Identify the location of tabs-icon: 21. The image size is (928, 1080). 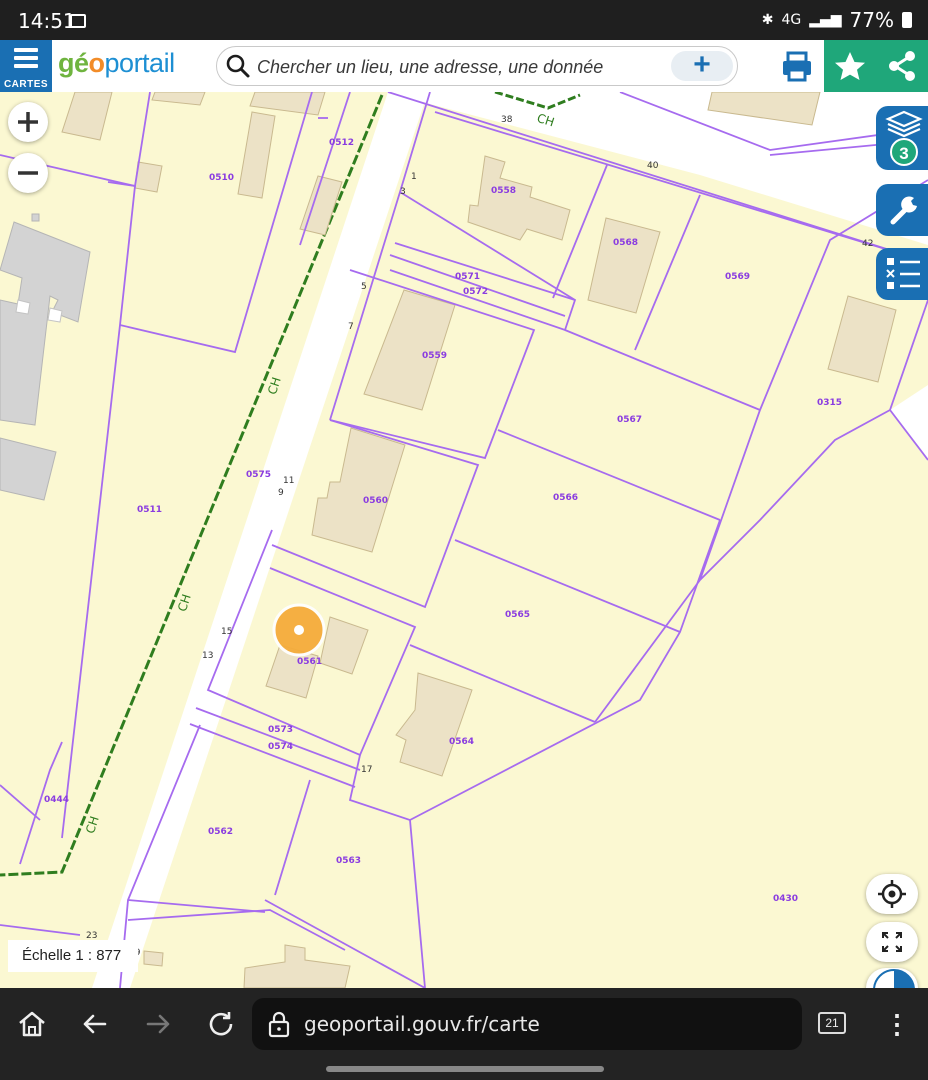
(832, 1023).